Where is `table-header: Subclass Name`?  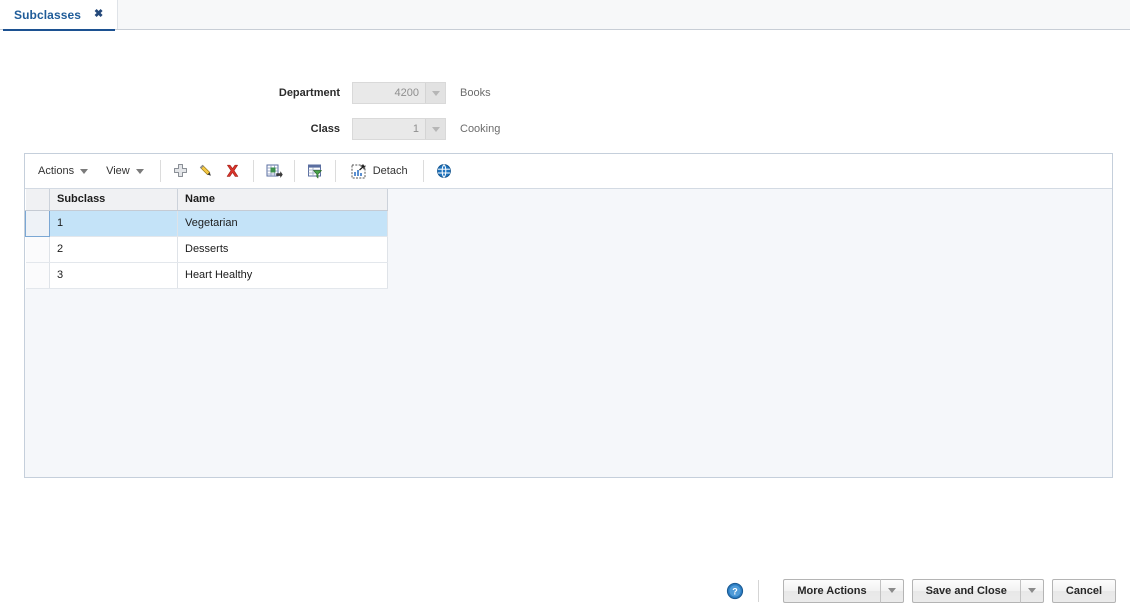
table-header: Subclass Name is located at coordinates (206, 200).